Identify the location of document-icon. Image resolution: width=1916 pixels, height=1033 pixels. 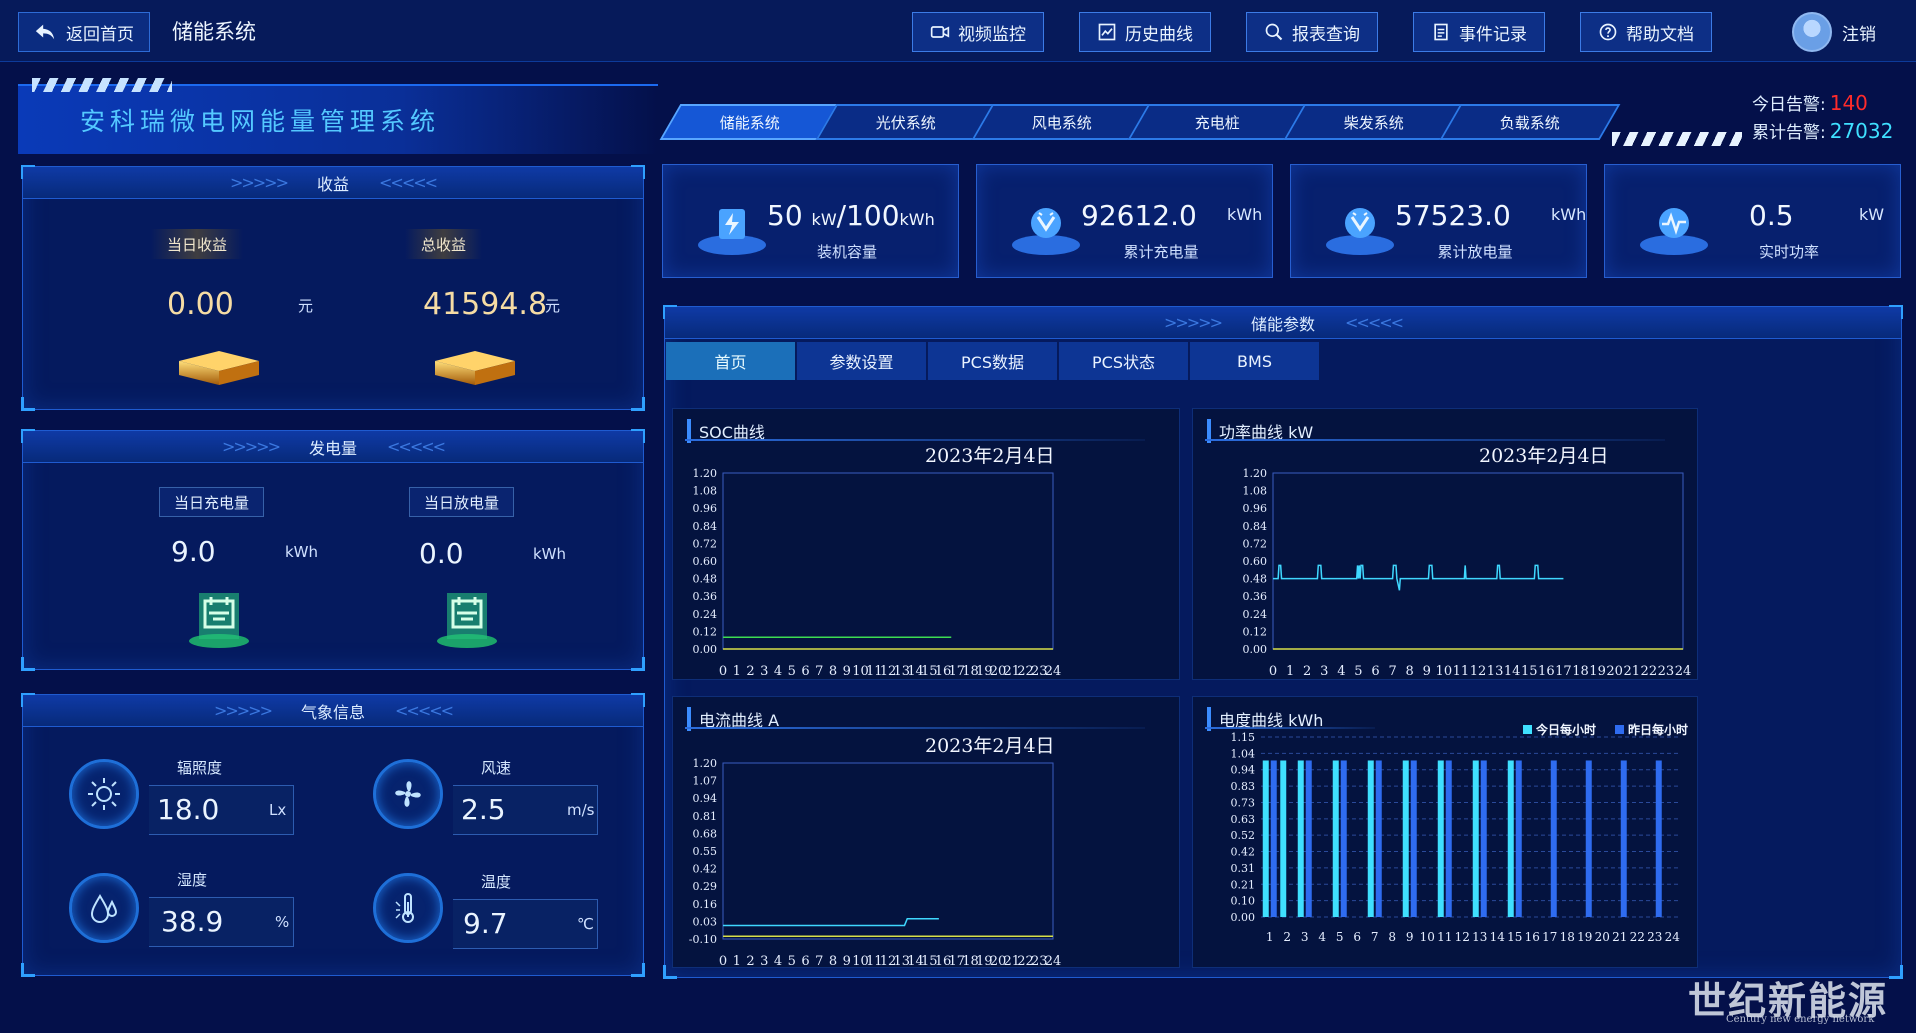
(1441, 32).